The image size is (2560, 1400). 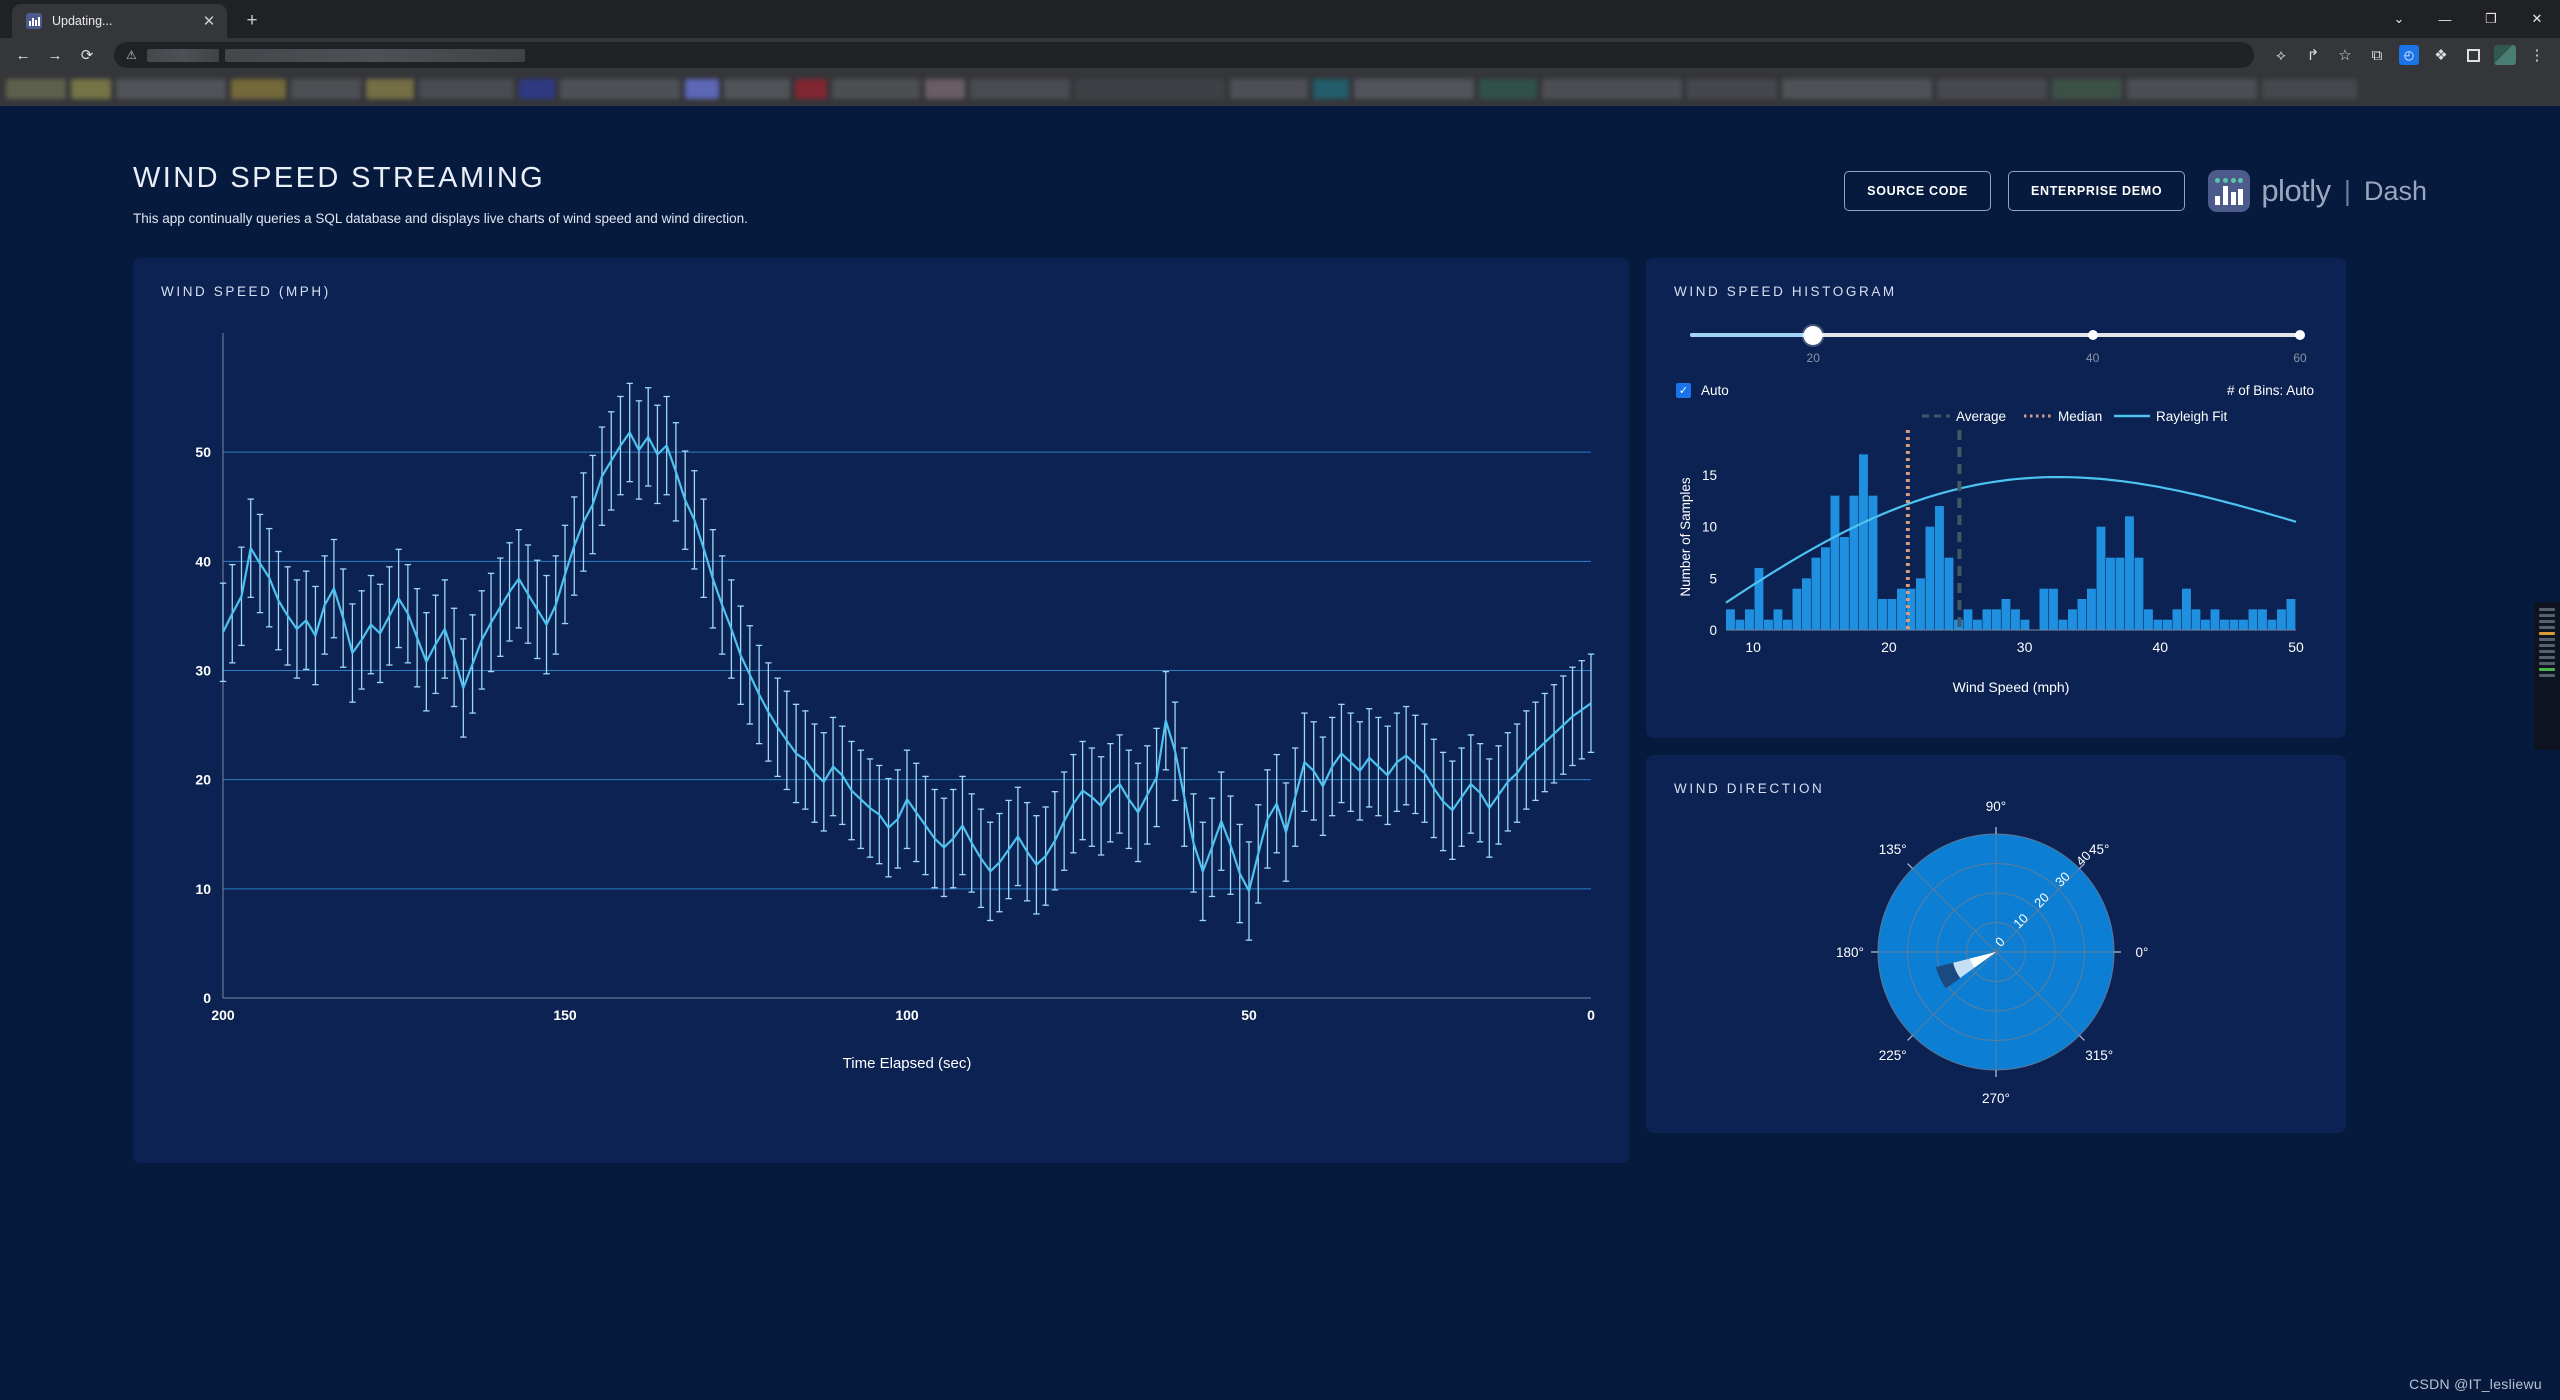 What do you see at coordinates (2547, 676) in the screenshot?
I see `page-minimap` at bounding box center [2547, 676].